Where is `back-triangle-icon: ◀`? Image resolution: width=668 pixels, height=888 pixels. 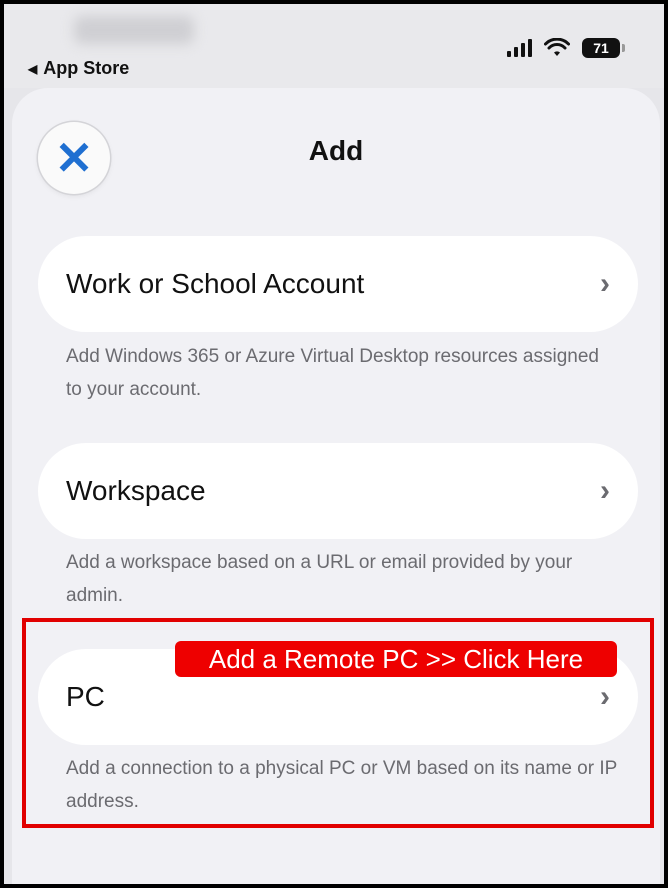
back-triangle-icon: ◀ is located at coordinates (33, 68).